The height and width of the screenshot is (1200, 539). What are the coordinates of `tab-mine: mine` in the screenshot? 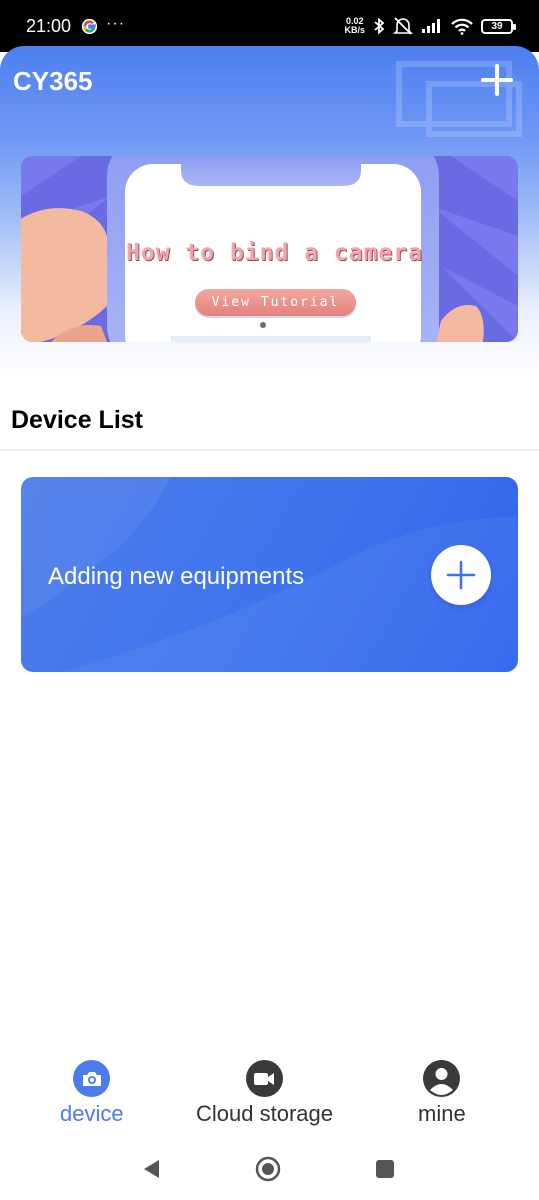 It's located at (442, 1093).